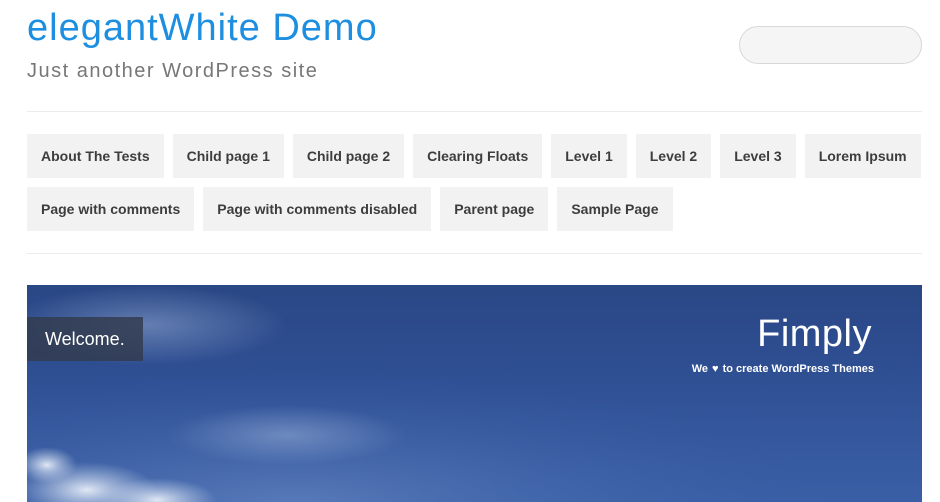 This screenshot has height=502, width=940. What do you see at coordinates (798, 369) in the screenshot?
I see `brand-tagline-suffix: to create WordPress Themes` at bounding box center [798, 369].